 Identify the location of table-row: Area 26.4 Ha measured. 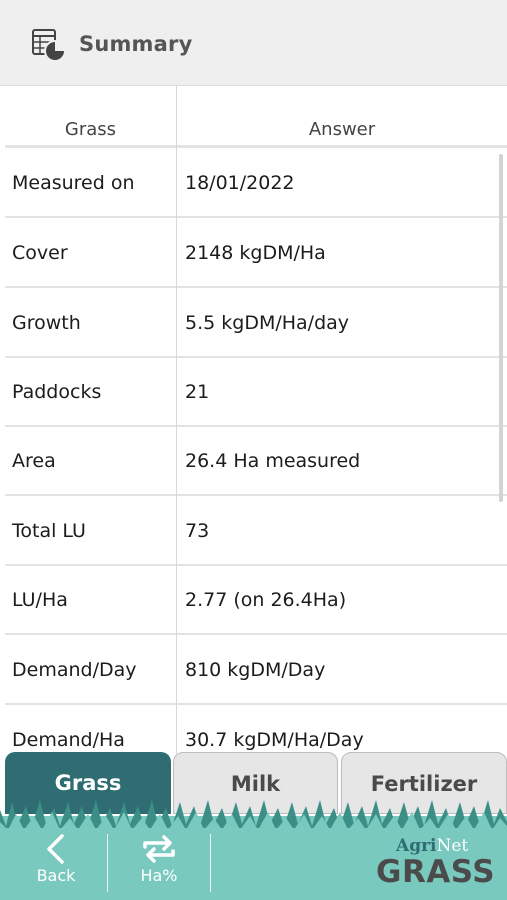
(256, 461).